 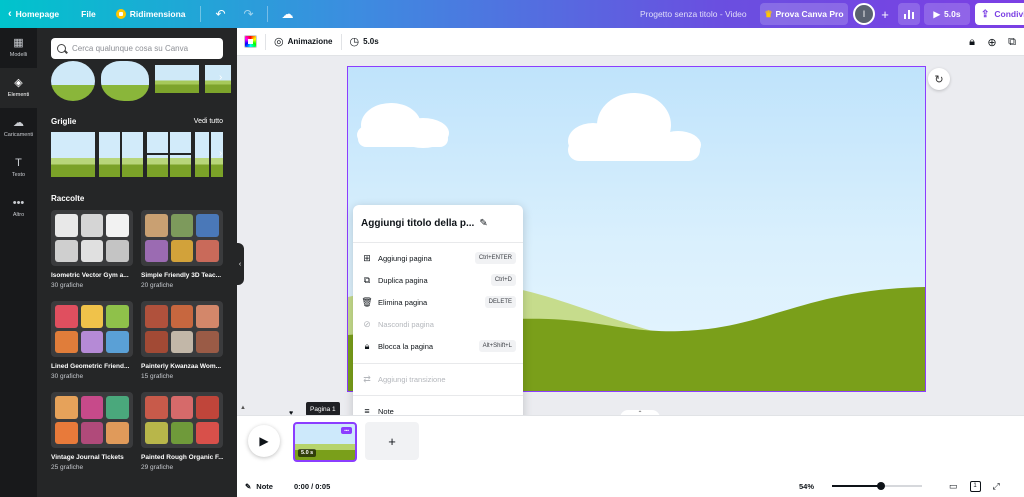 I want to click on page-title-row: Aggiungi titolo della p... ✎, so click(x=438, y=224).